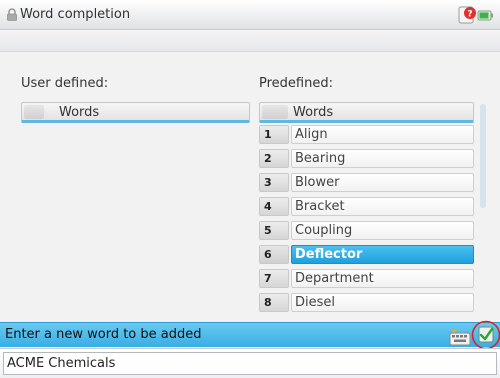 The height and width of the screenshot is (378, 500). Describe the element at coordinates (250, 41) in the screenshot. I see `subheader-band` at that location.